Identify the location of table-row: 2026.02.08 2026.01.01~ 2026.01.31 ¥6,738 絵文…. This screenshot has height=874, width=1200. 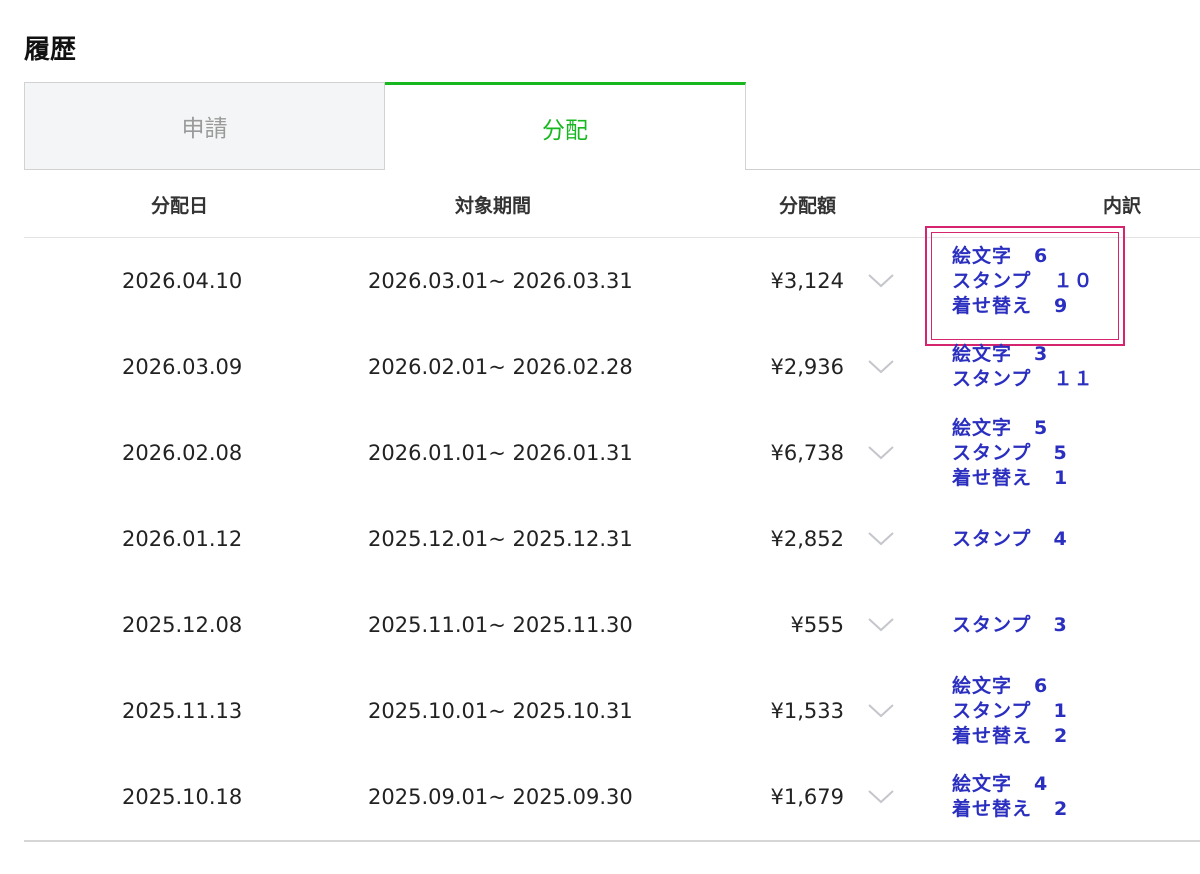
(612, 453).